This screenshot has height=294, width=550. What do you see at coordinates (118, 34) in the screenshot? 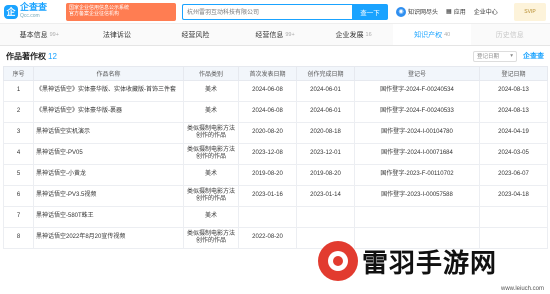
I see `tab-legal: 法律诉讼` at bounding box center [118, 34].